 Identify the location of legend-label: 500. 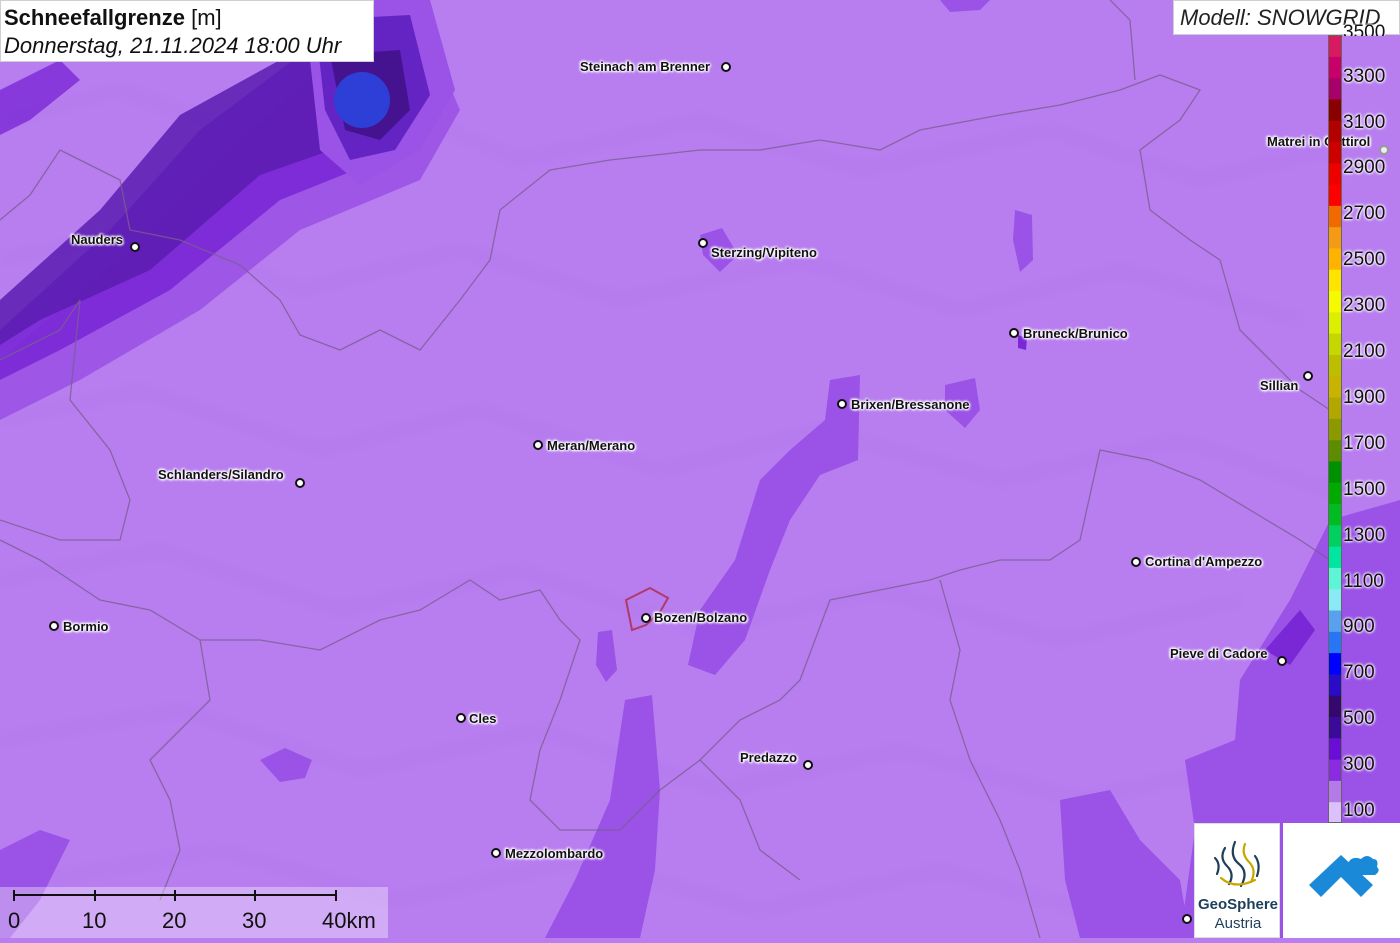
(1359, 719).